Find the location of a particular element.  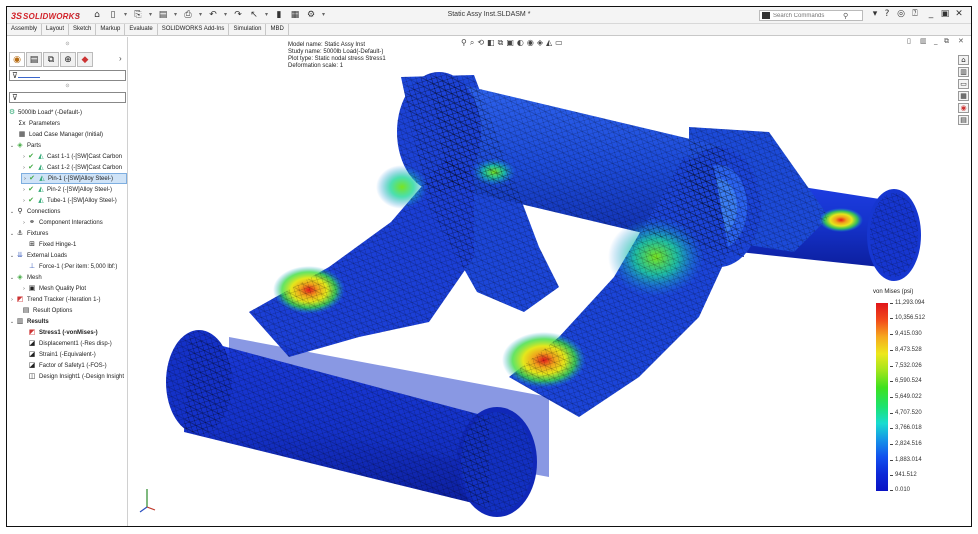

more-tabs-icon: › is located at coordinates (120, 58).